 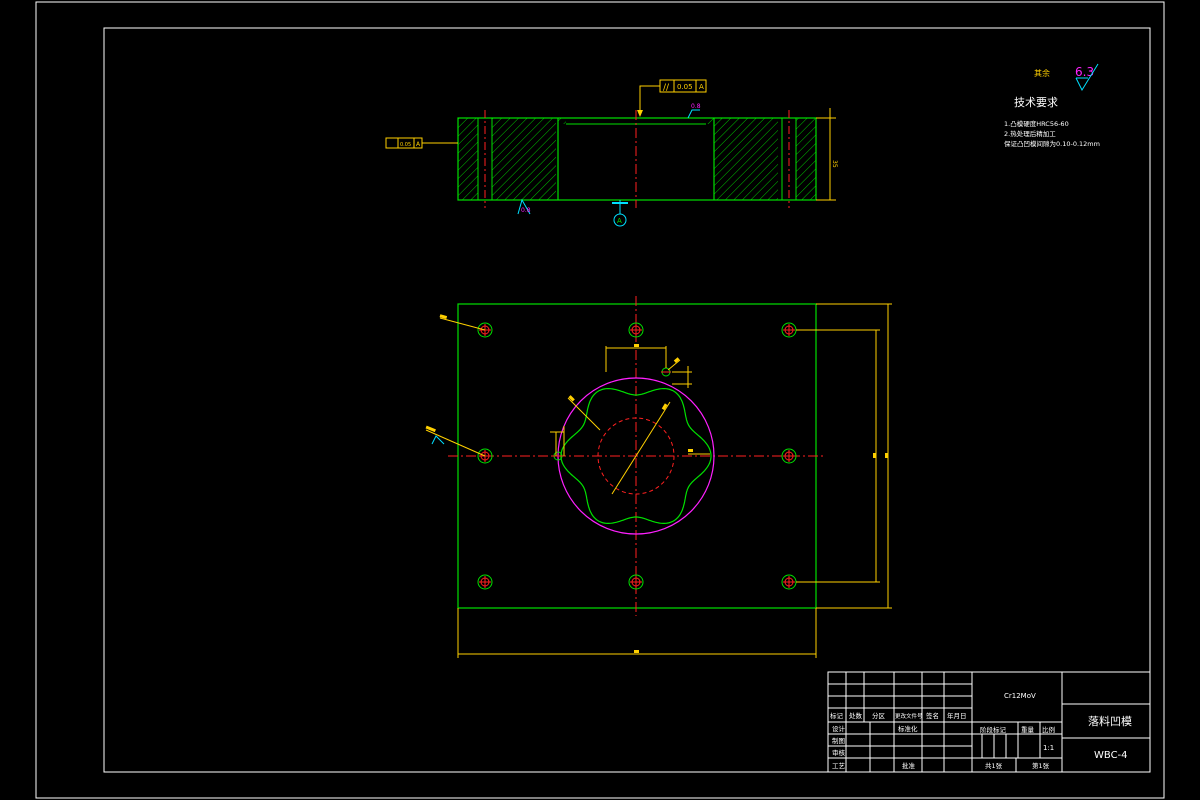 I want to click on hatch-top-lip-right, so click(x=710, y=121).